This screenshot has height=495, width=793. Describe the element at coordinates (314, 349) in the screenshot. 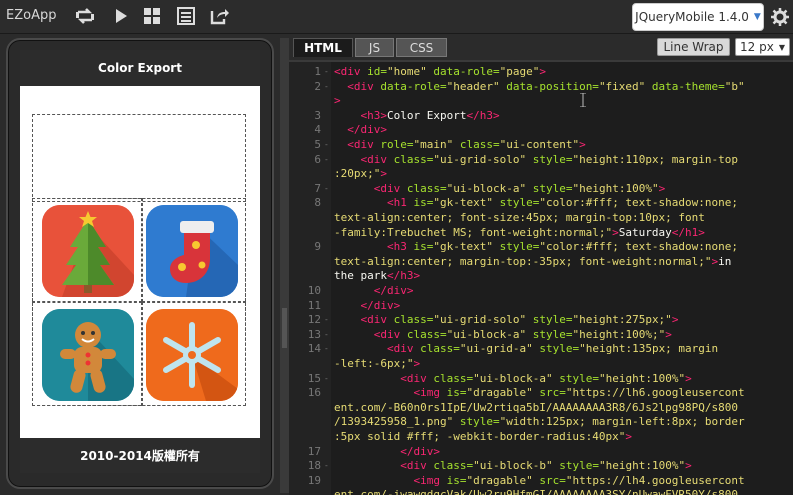

I see `line-number: 14` at that location.